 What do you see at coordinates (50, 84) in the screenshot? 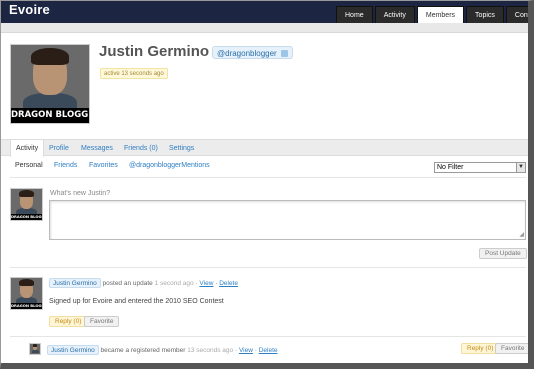
I see `profile-avatar: DRAGON BLOGGER` at bounding box center [50, 84].